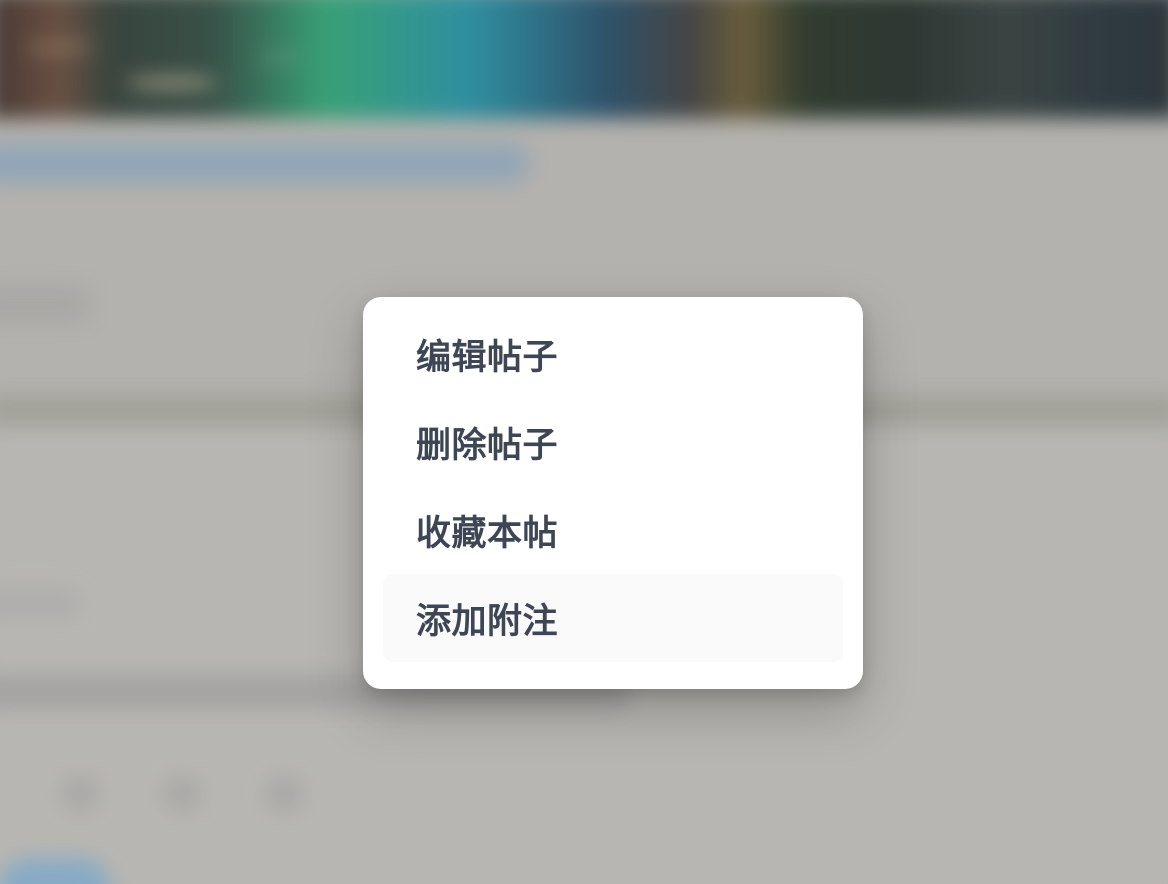 The image size is (1168, 884). I want to click on menu-item-delete-post: 删除帖子, so click(613, 442).